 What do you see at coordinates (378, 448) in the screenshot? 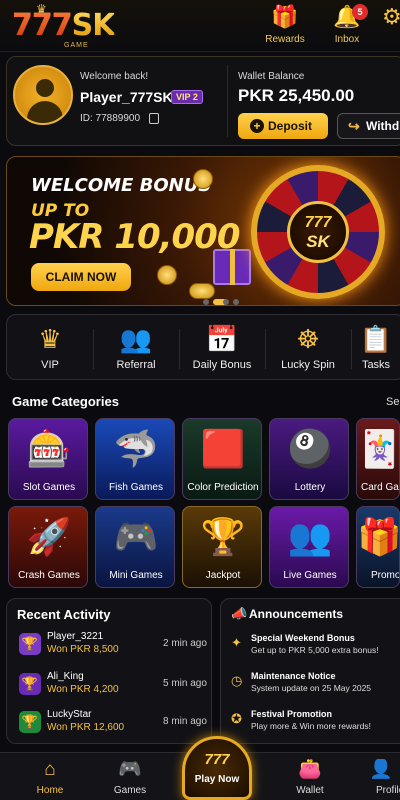
I see `cards-icon: 🃏` at bounding box center [378, 448].